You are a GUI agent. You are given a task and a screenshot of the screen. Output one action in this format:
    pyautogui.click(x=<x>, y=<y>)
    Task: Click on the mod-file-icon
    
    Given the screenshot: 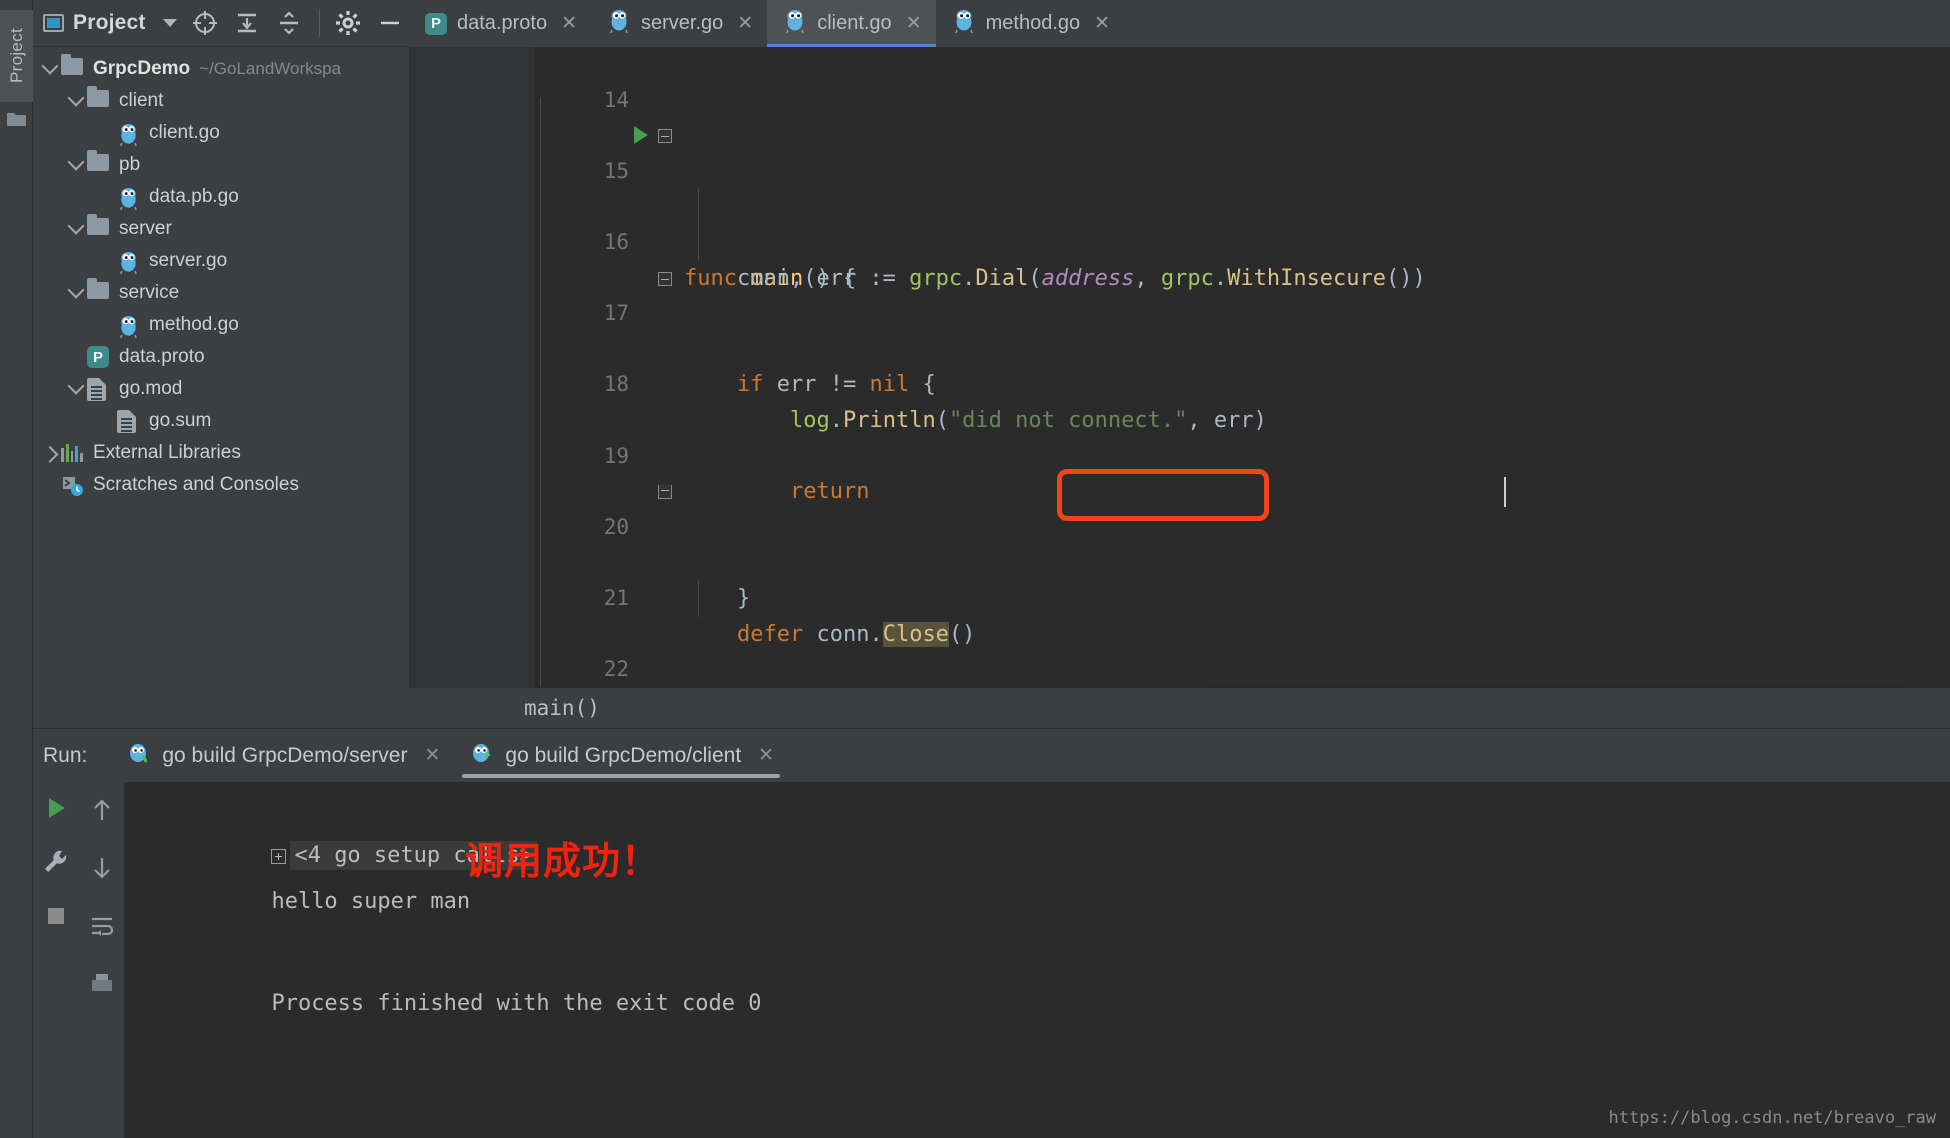 What is the action you would take?
    pyautogui.click(x=129, y=421)
    